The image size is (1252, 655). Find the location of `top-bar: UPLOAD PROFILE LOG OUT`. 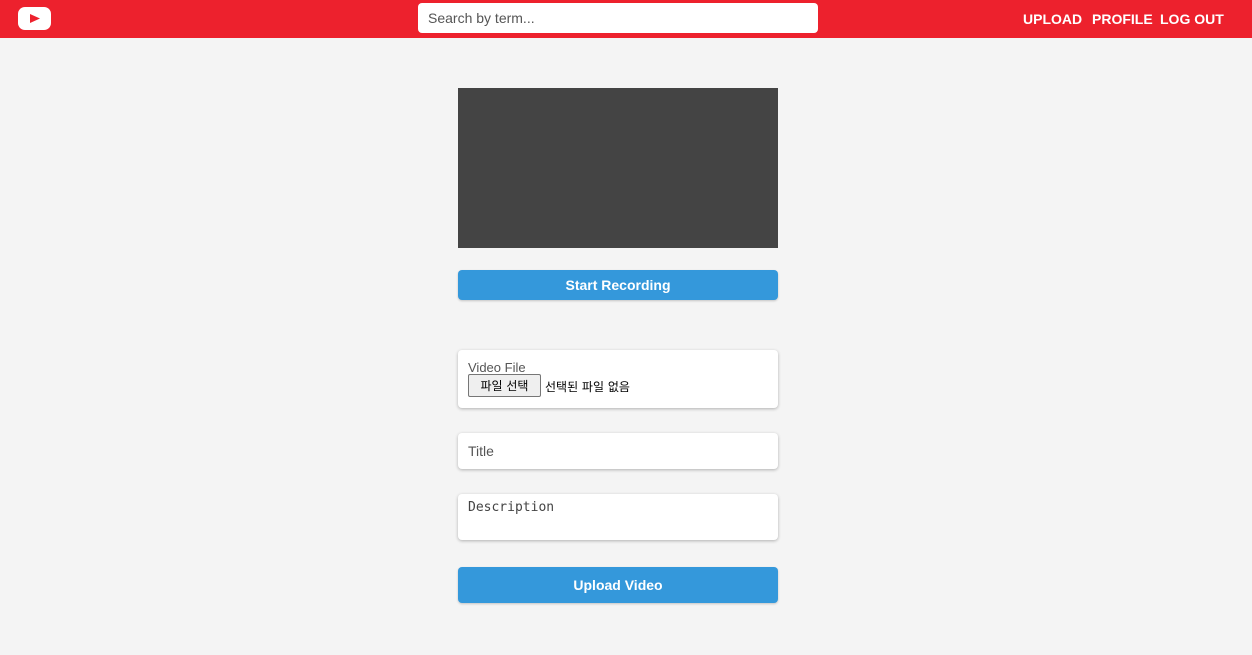

top-bar: UPLOAD PROFILE LOG OUT is located at coordinates (626, 19).